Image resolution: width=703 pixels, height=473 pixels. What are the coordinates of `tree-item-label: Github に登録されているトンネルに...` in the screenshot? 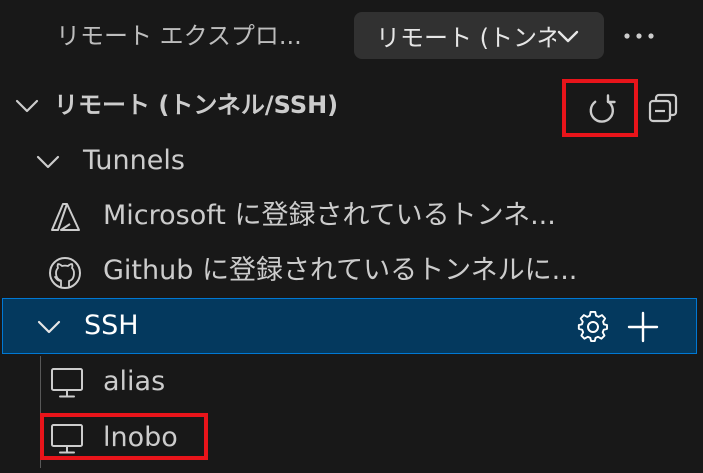 It's located at (340, 270).